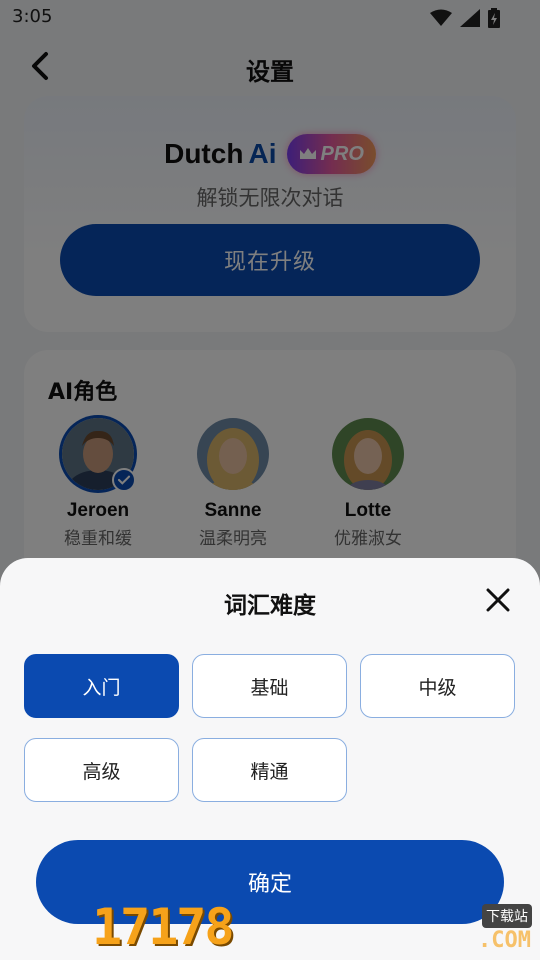 This screenshot has width=540, height=960. I want to click on difficulty-option-intermediate: 中级, so click(437, 686).